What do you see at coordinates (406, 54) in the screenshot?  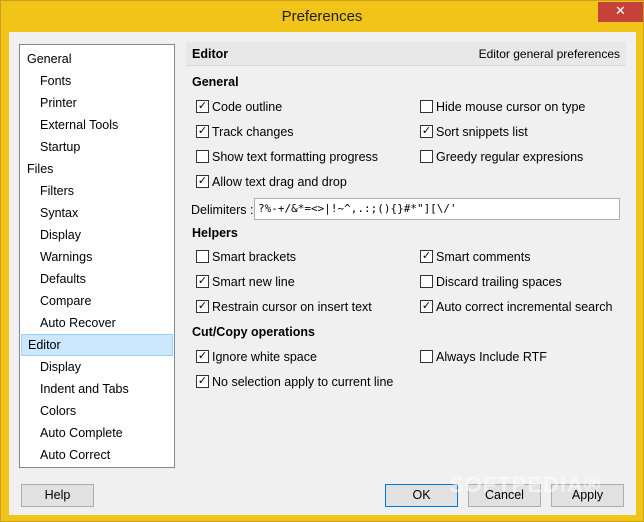 I see `panel-header: Editor Editor general preferences` at bounding box center [406, 54].